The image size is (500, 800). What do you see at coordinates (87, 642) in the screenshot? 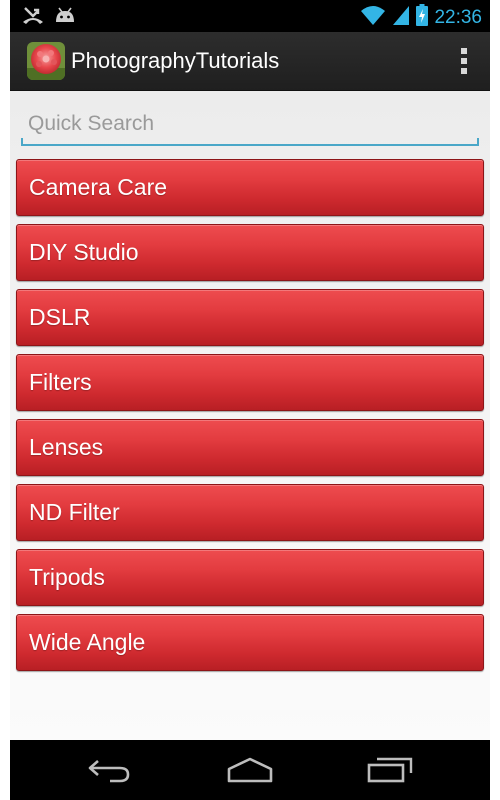
I see `category-label: Wide Angle` at bounding box center [87, 642].